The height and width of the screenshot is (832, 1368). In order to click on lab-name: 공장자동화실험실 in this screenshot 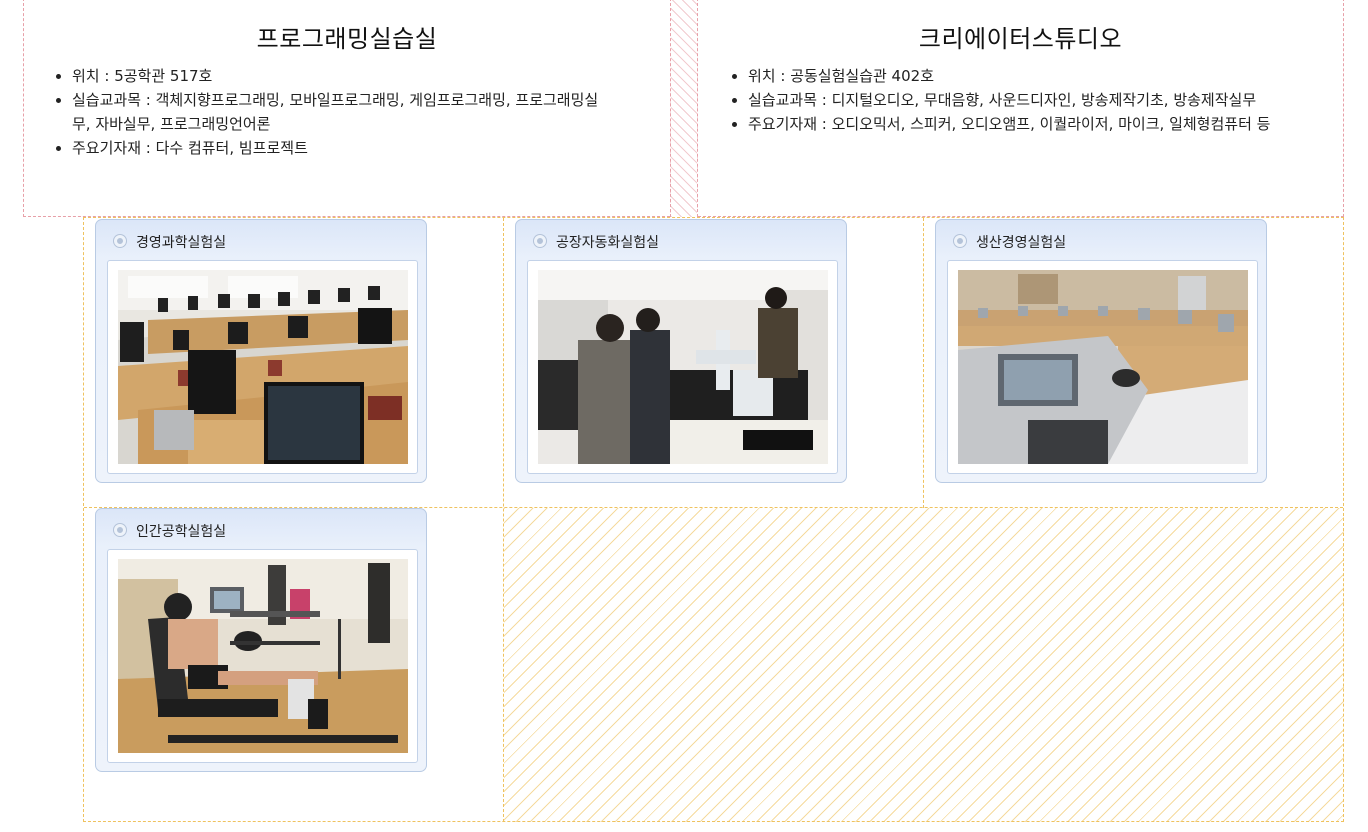, I will do `click(608, 243)`.